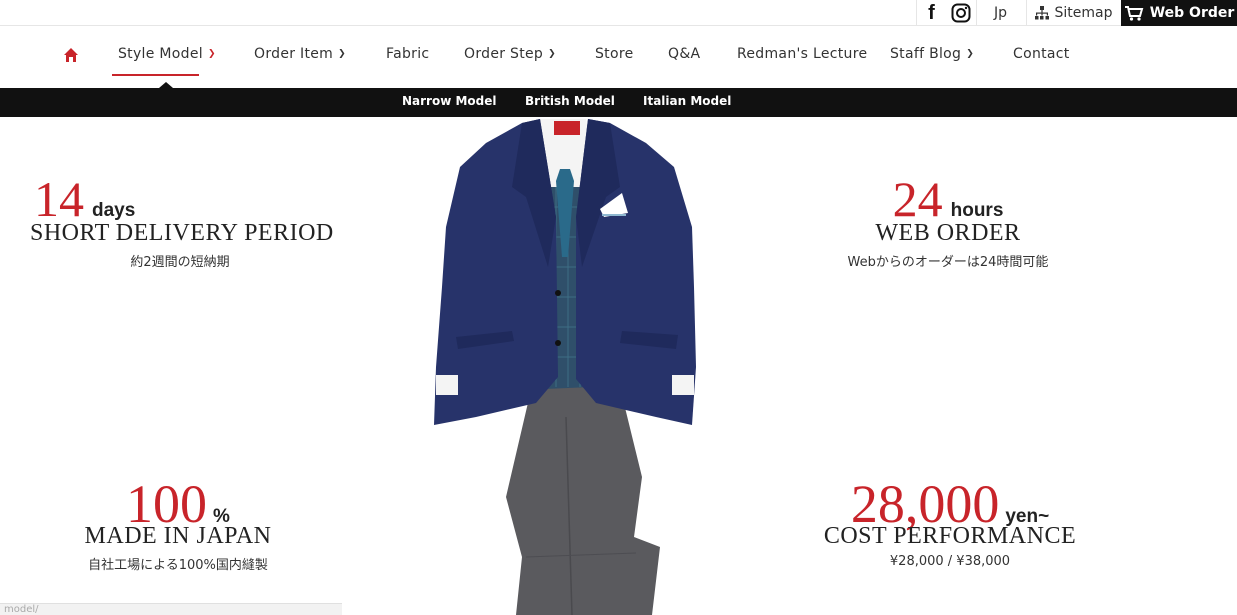 The height and width of the screenshot is (615, 1237). What do you see at coordinates (180, 262) in the screenshot?
I see `stat-subtitle: 約2週間の短納期` at bounding box center [180, 262].